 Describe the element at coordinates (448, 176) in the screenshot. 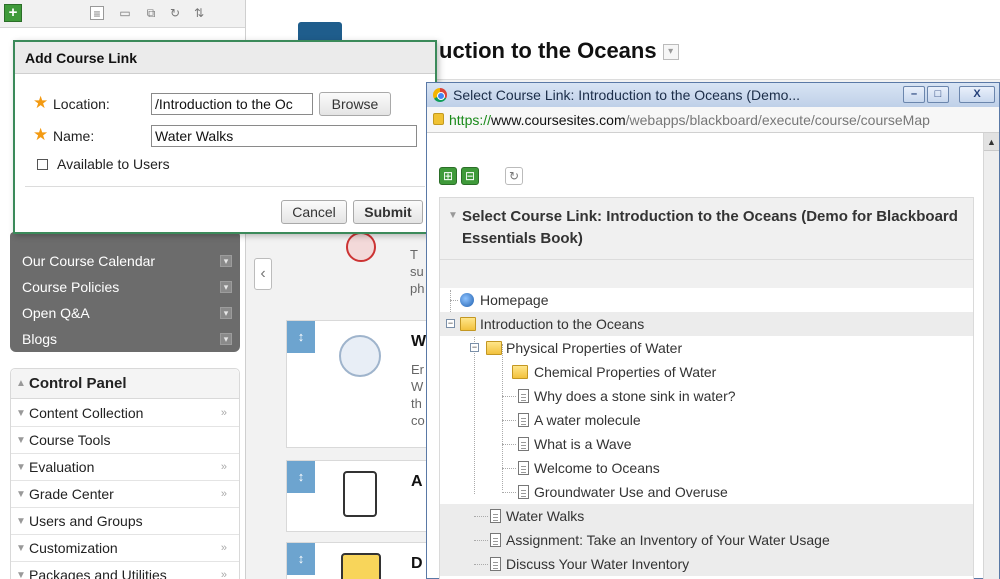

I see `expand-all-icon: ⊞` at that location.